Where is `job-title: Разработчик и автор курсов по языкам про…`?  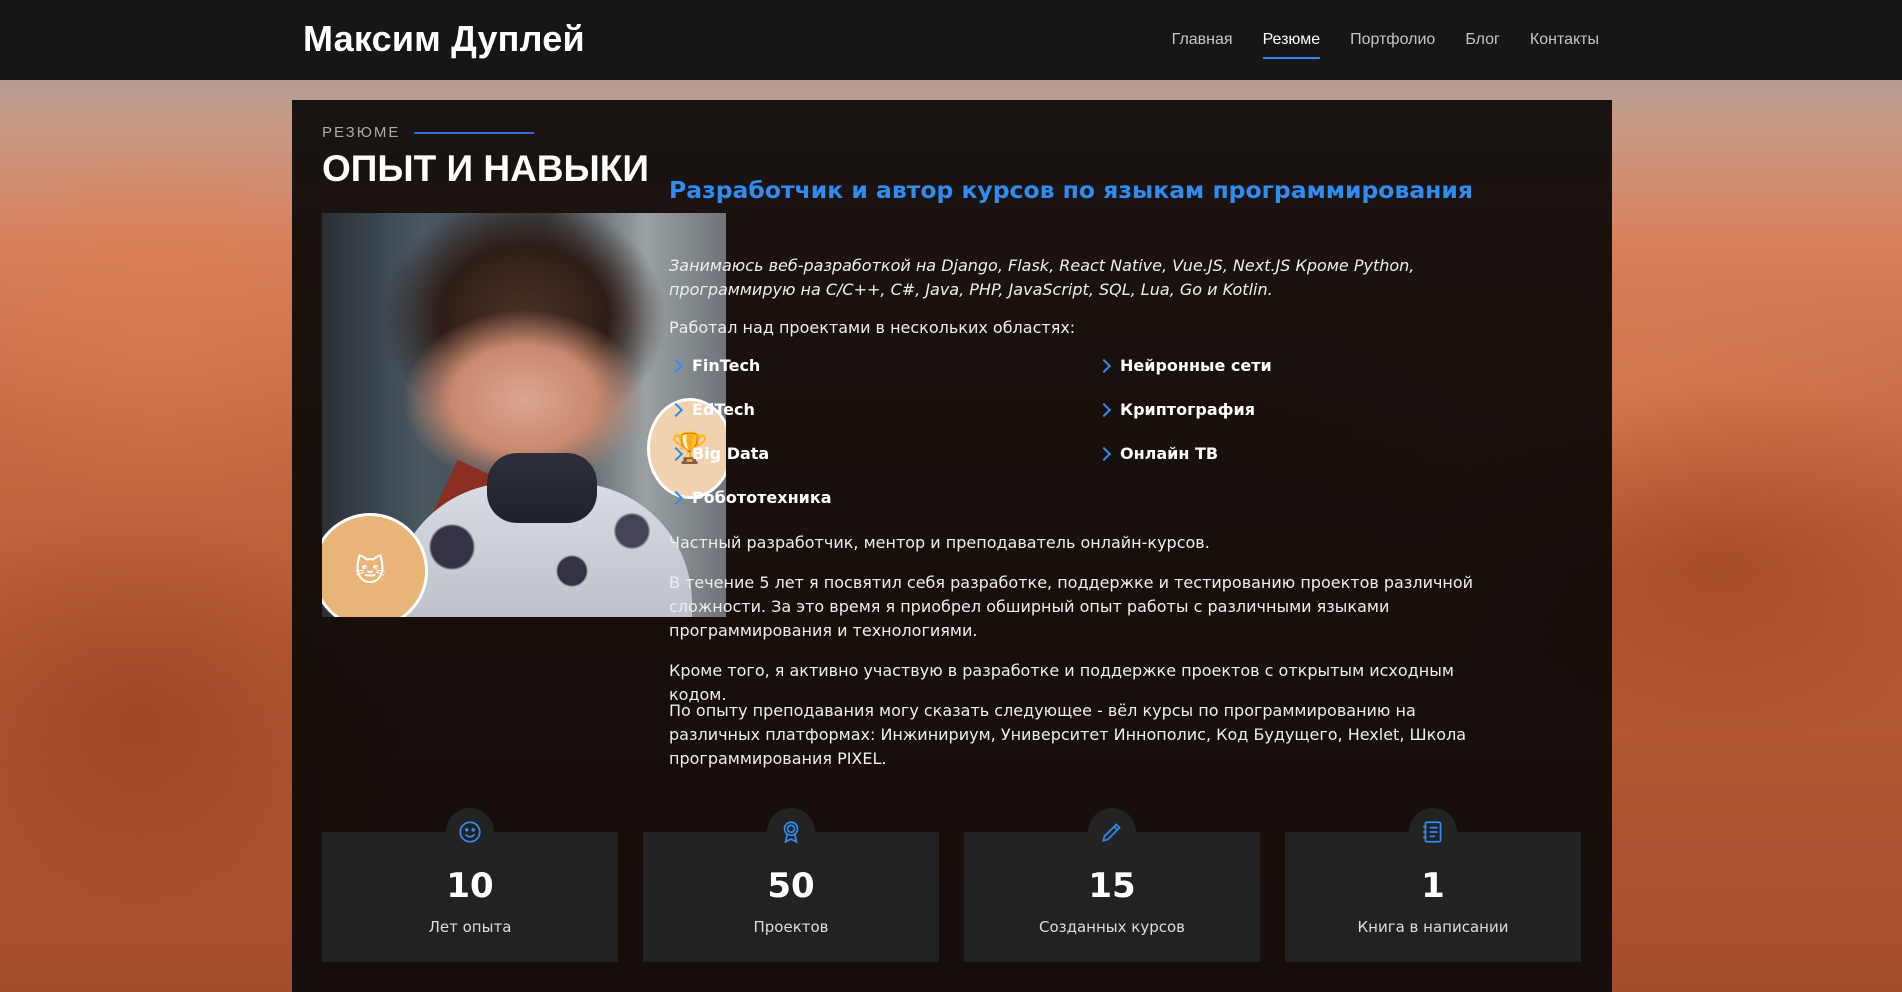 job-title: Разработчик и автор курсов по языкам про… is located at coordinates (1071, 190).